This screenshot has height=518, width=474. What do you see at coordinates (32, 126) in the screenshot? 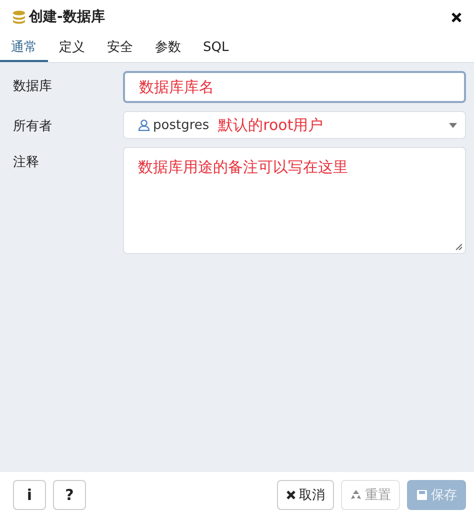
I see `field-label: 所有者` at bounding box center [32, 126].